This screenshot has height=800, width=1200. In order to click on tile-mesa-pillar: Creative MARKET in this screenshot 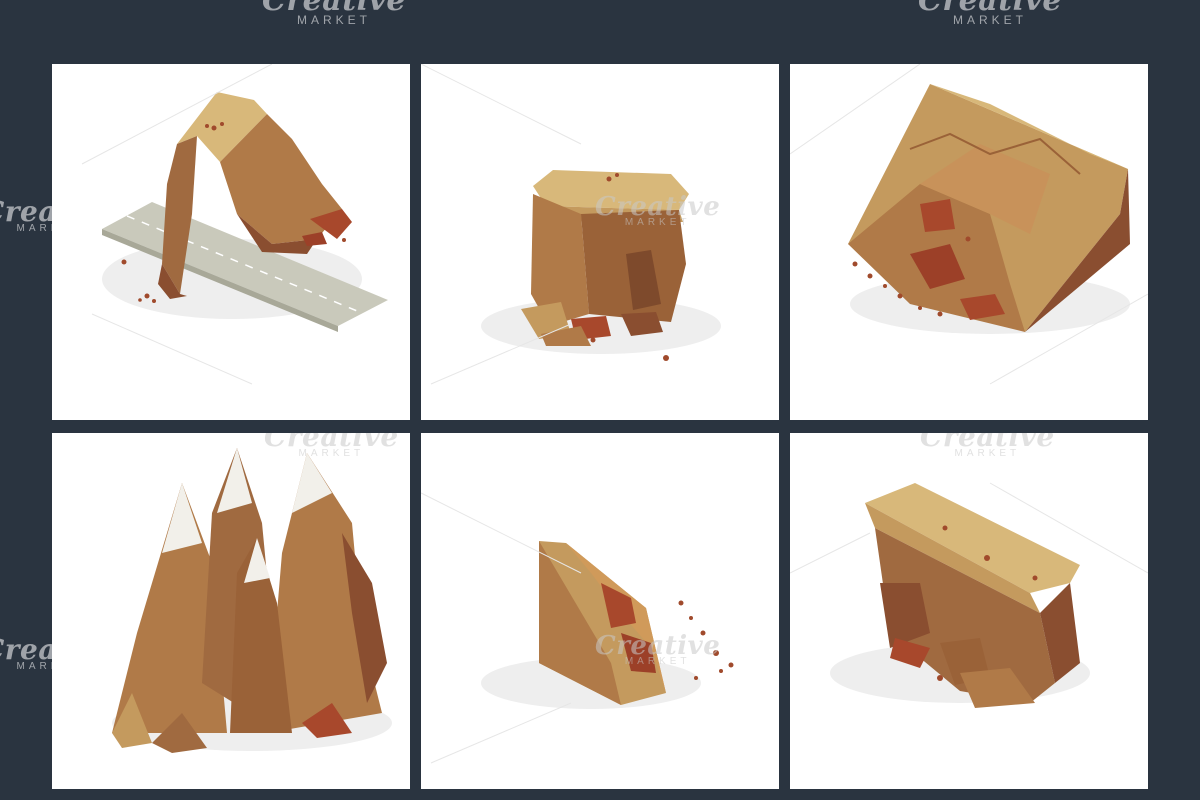, I will do `click(600, 242)`.